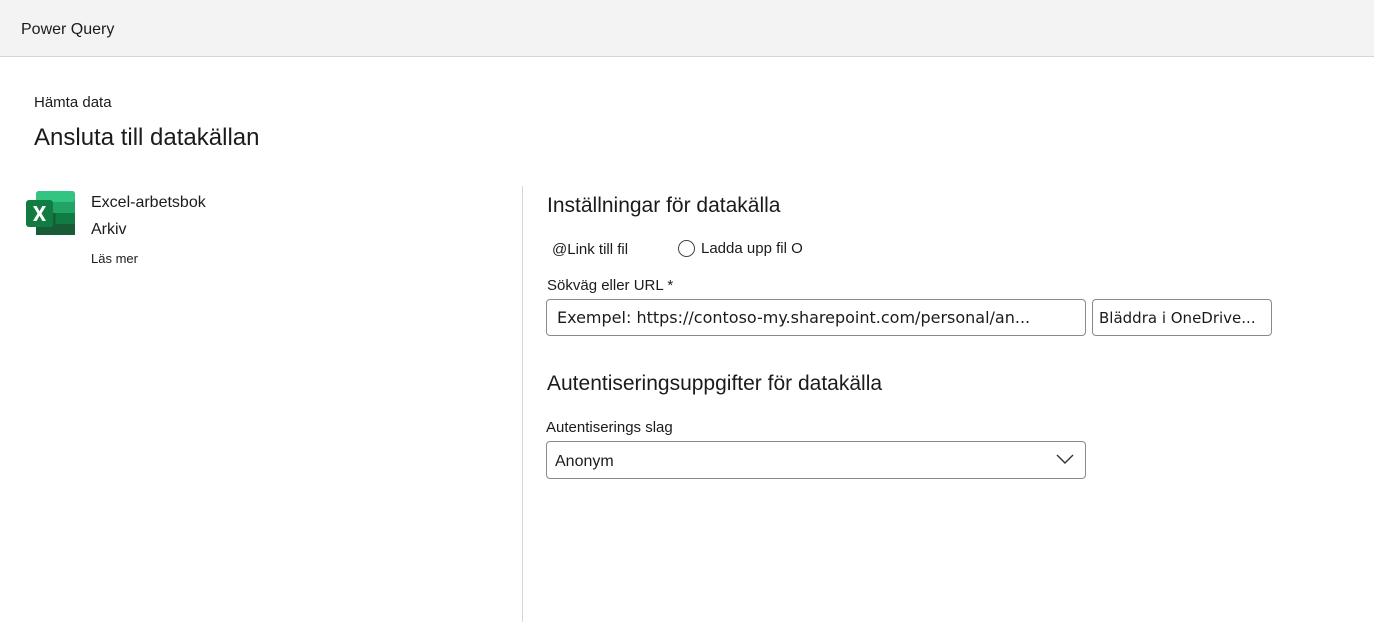  What do you see at coordinates (51, 213) in the screenshot?
I see `excel-icon` at bounding box center [51, 213].